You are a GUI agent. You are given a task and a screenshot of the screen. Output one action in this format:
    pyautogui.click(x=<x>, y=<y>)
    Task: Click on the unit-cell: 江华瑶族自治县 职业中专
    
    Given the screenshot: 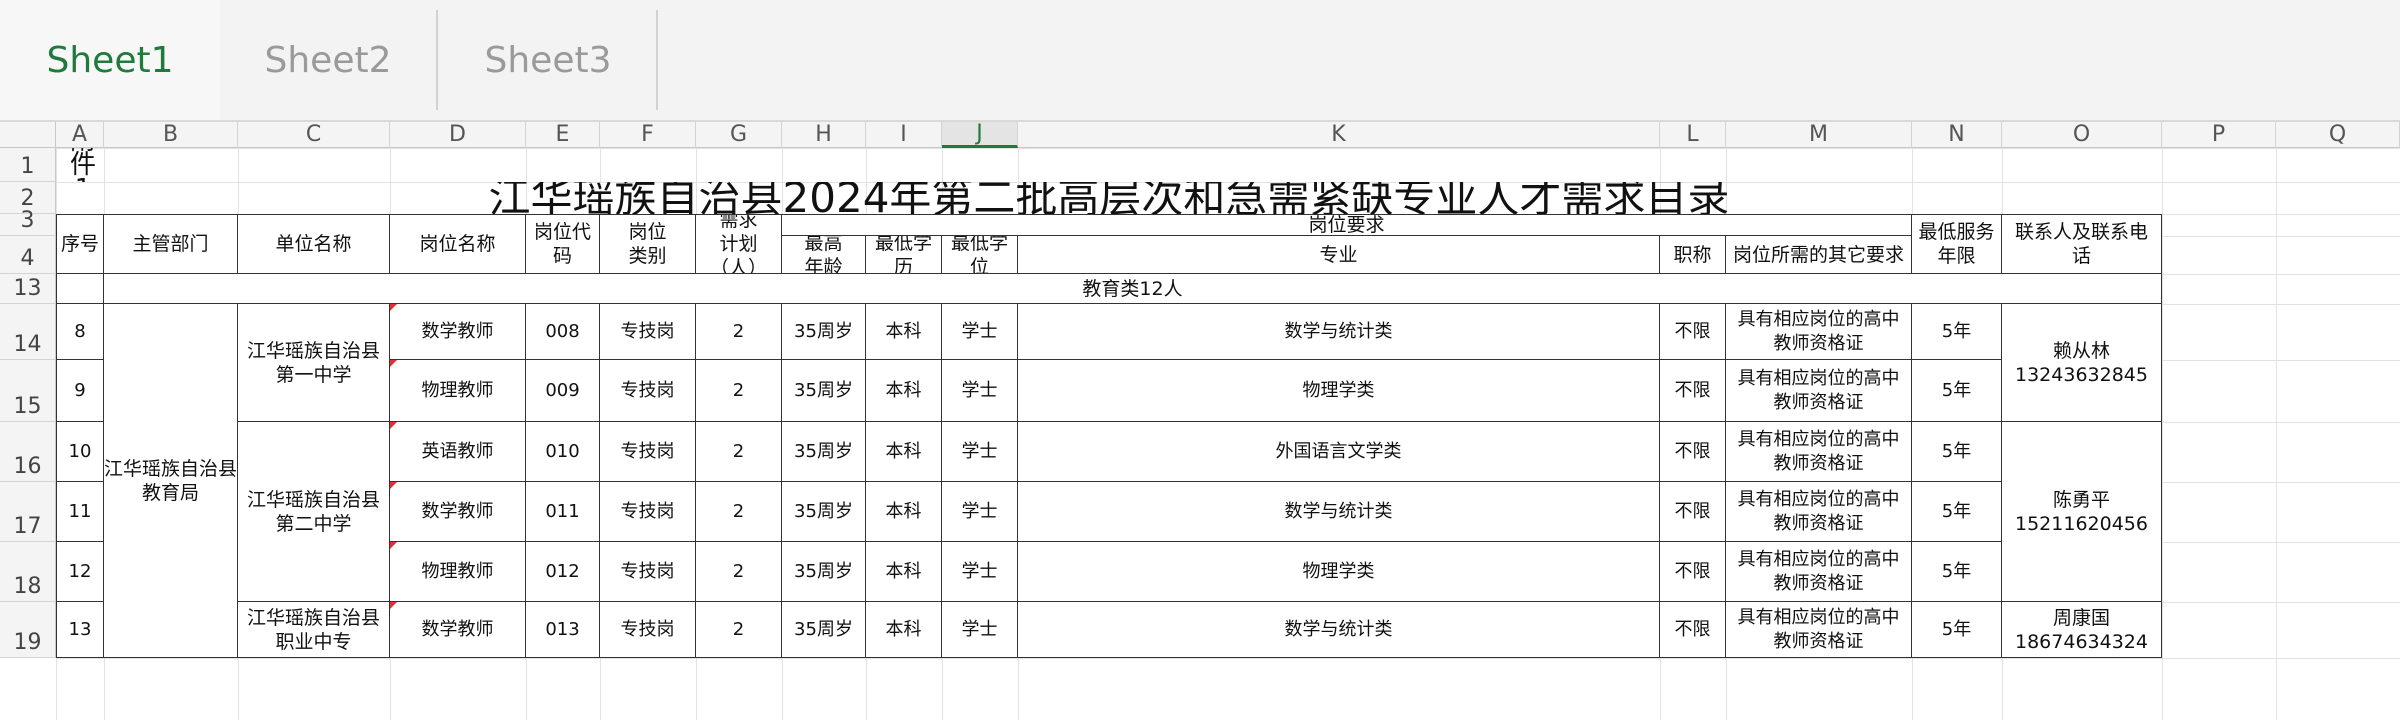 What is the action you would take?
    pyautogui.click(x=314, y=630)
    